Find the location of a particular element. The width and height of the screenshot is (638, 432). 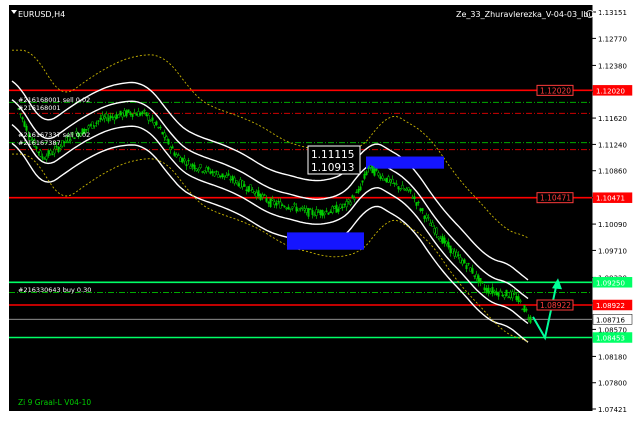

footer-label: Zi 9 Graal-L V04-10 is located at coordinates (54, 402).